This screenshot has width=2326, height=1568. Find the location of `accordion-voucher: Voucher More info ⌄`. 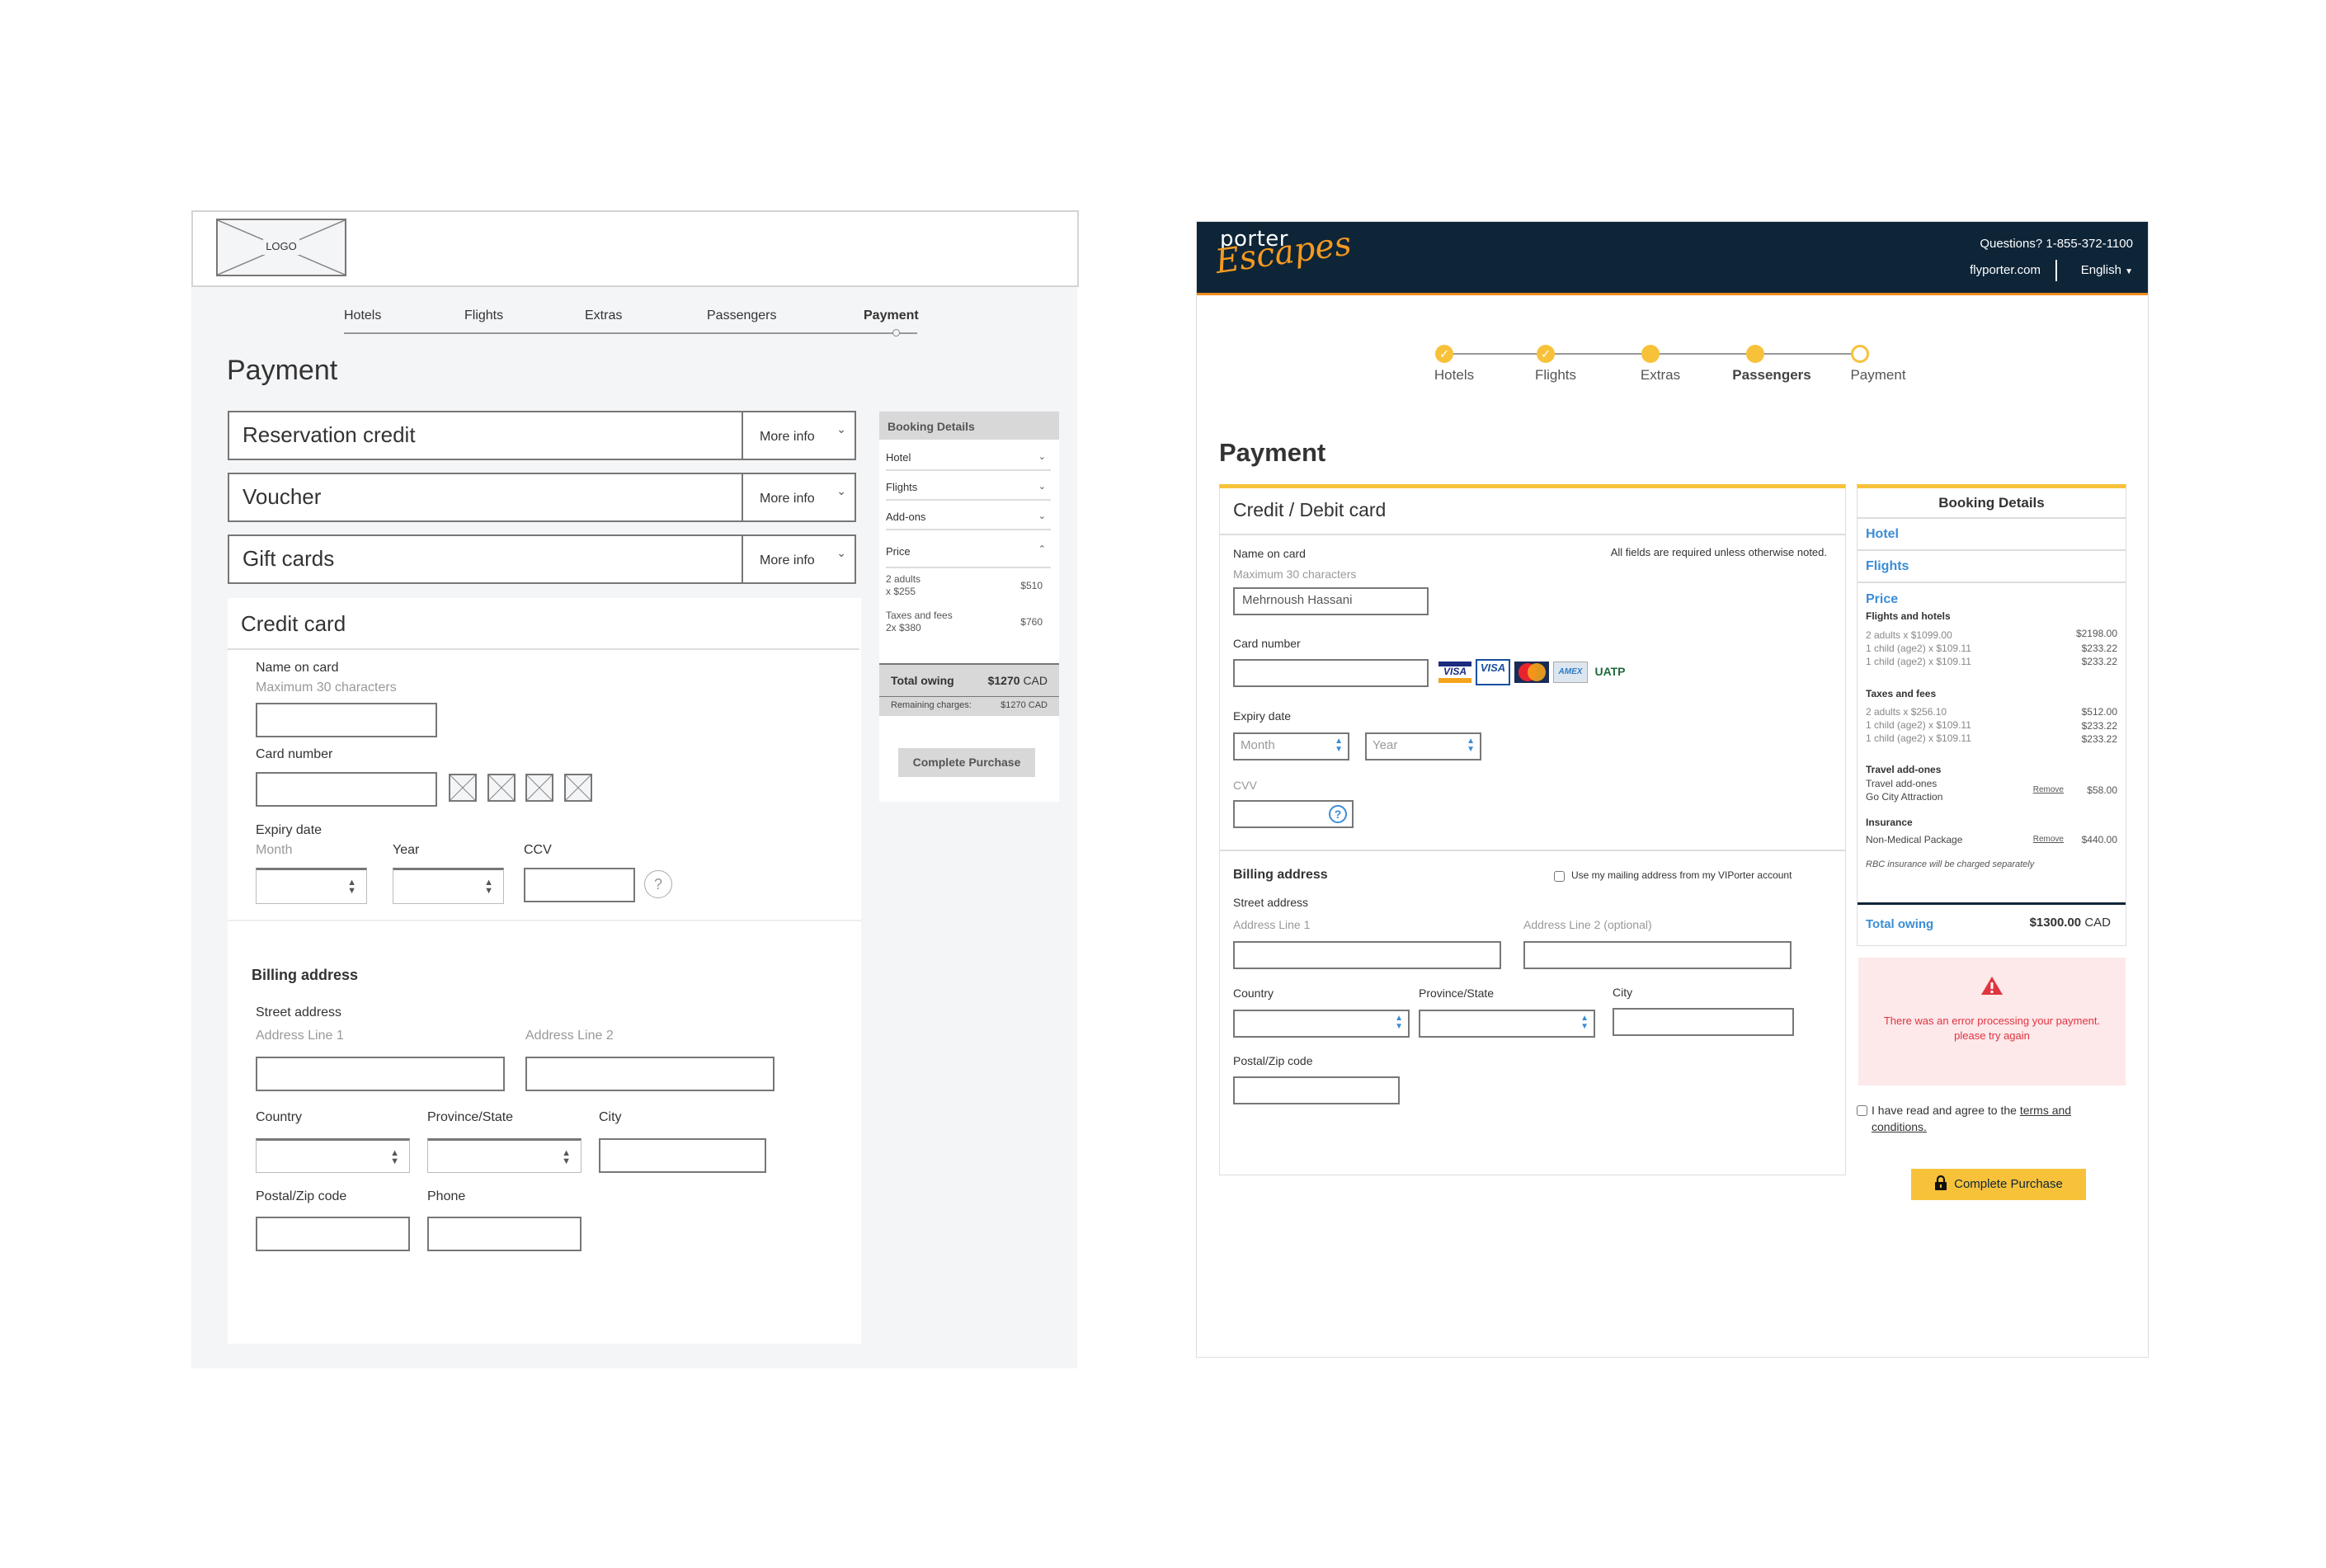

accordion-voucher: Voucher More info ⌄ is located at coordinates (542, 497).